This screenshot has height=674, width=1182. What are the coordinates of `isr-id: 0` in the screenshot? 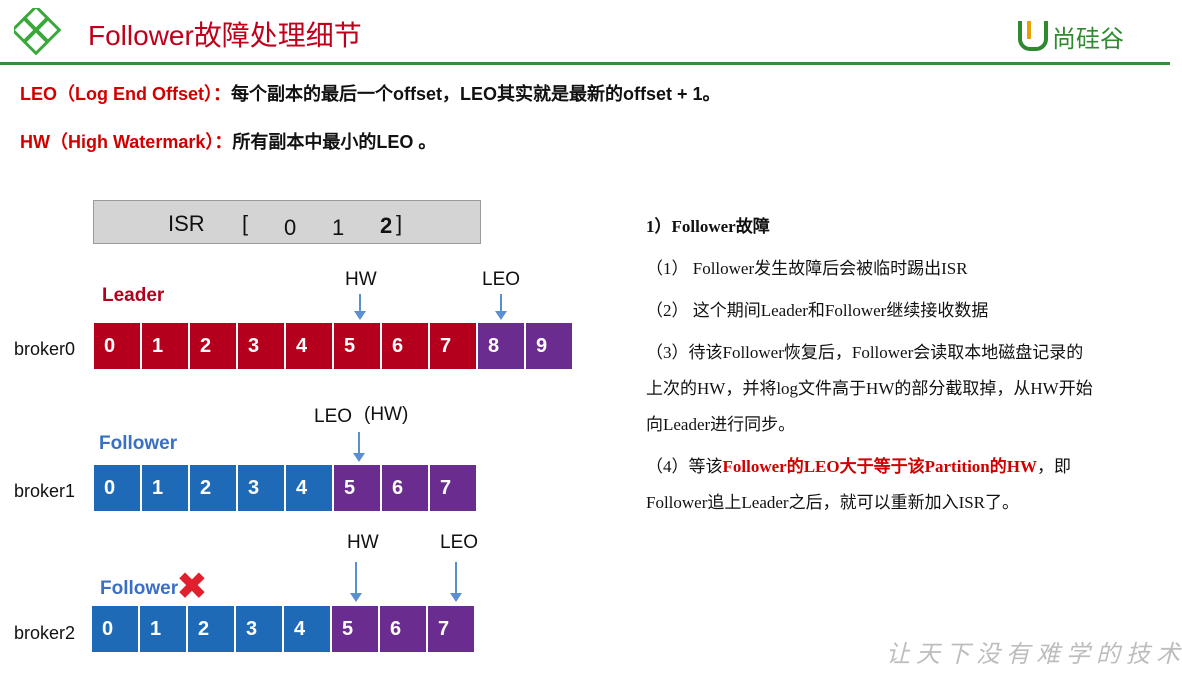 It's located at (290, 227).